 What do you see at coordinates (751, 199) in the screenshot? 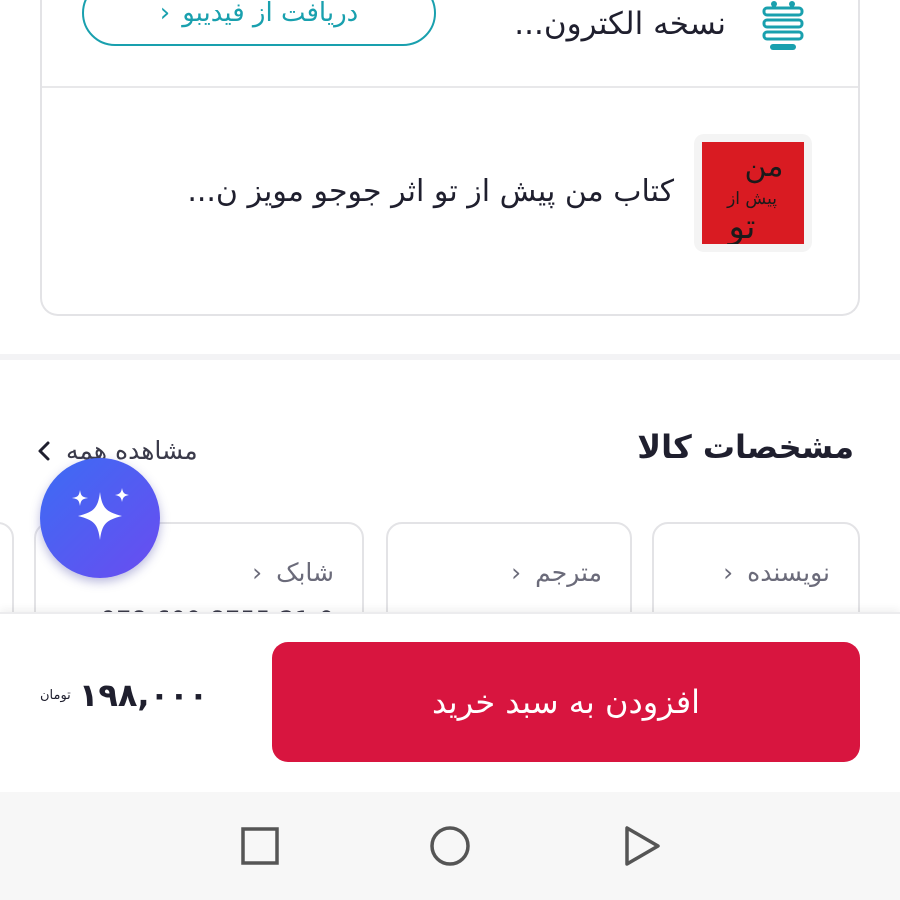
I see `cover-text-middle: پیش از` at bounding box center [751, 199].